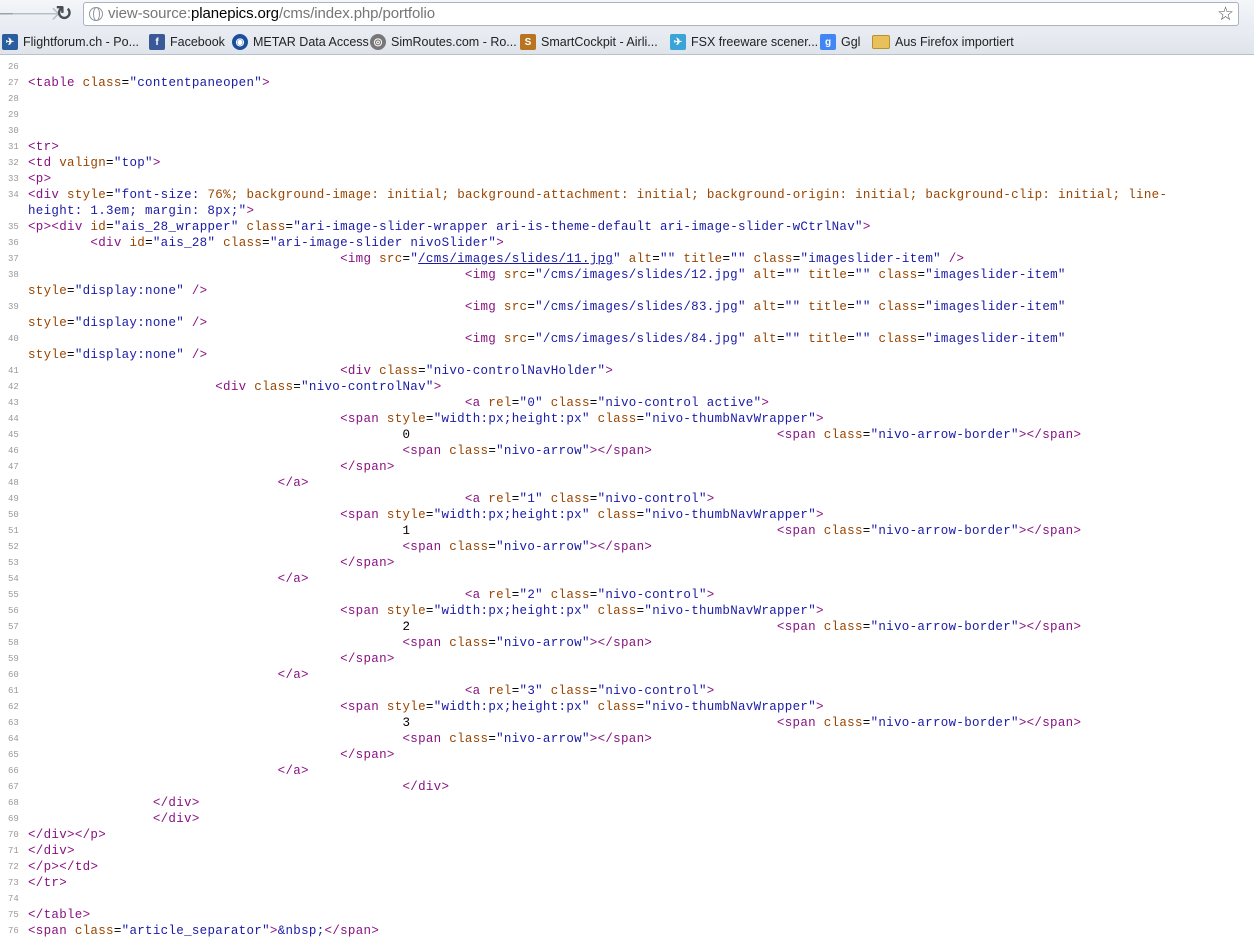  Describe the element at coordinates (149, 83) in the screenshot. I see `source-line: <table class="contentpaneopen">` at that location.